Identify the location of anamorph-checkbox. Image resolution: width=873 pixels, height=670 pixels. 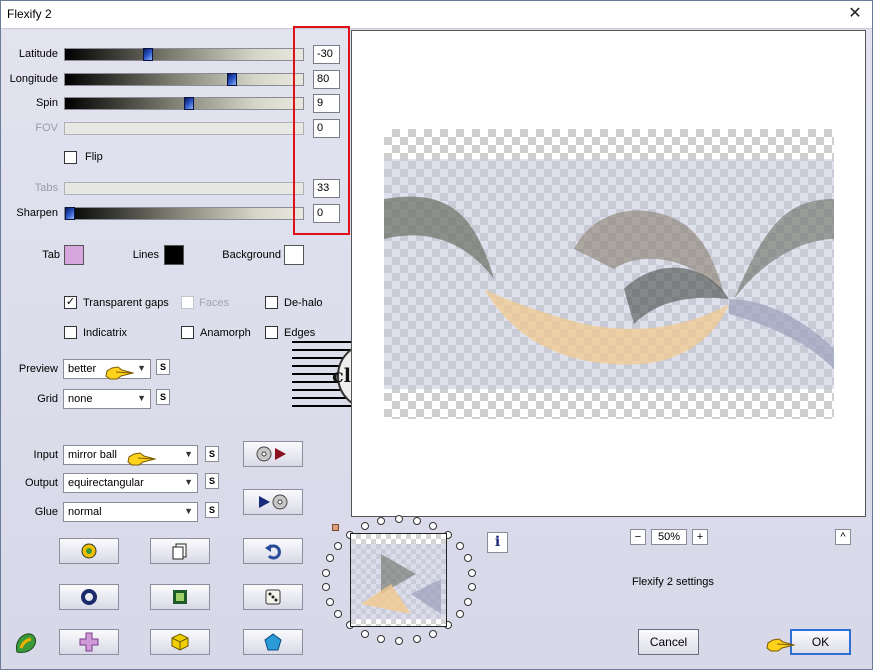
(187, 332).